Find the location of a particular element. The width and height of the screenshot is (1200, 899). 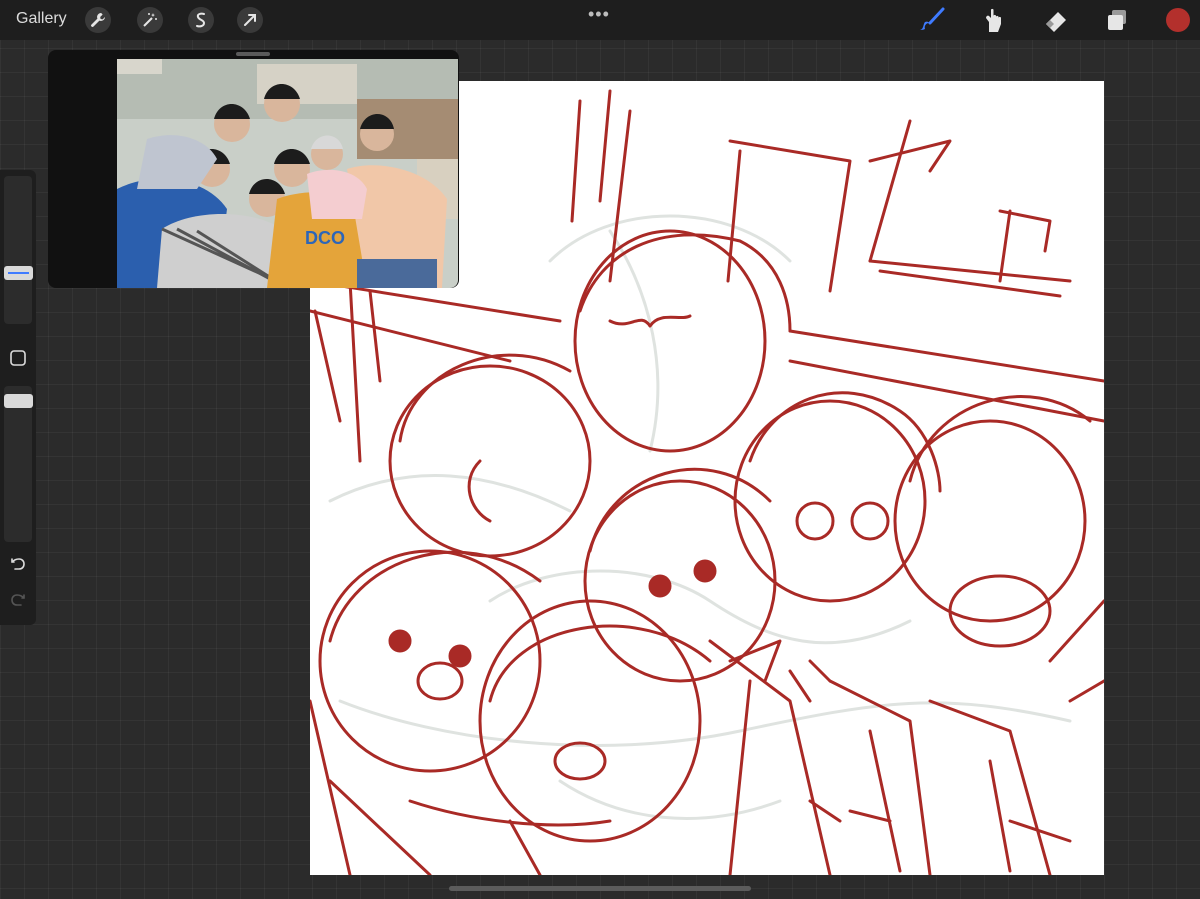

smudge-icon is located at coordinates (994, 20).